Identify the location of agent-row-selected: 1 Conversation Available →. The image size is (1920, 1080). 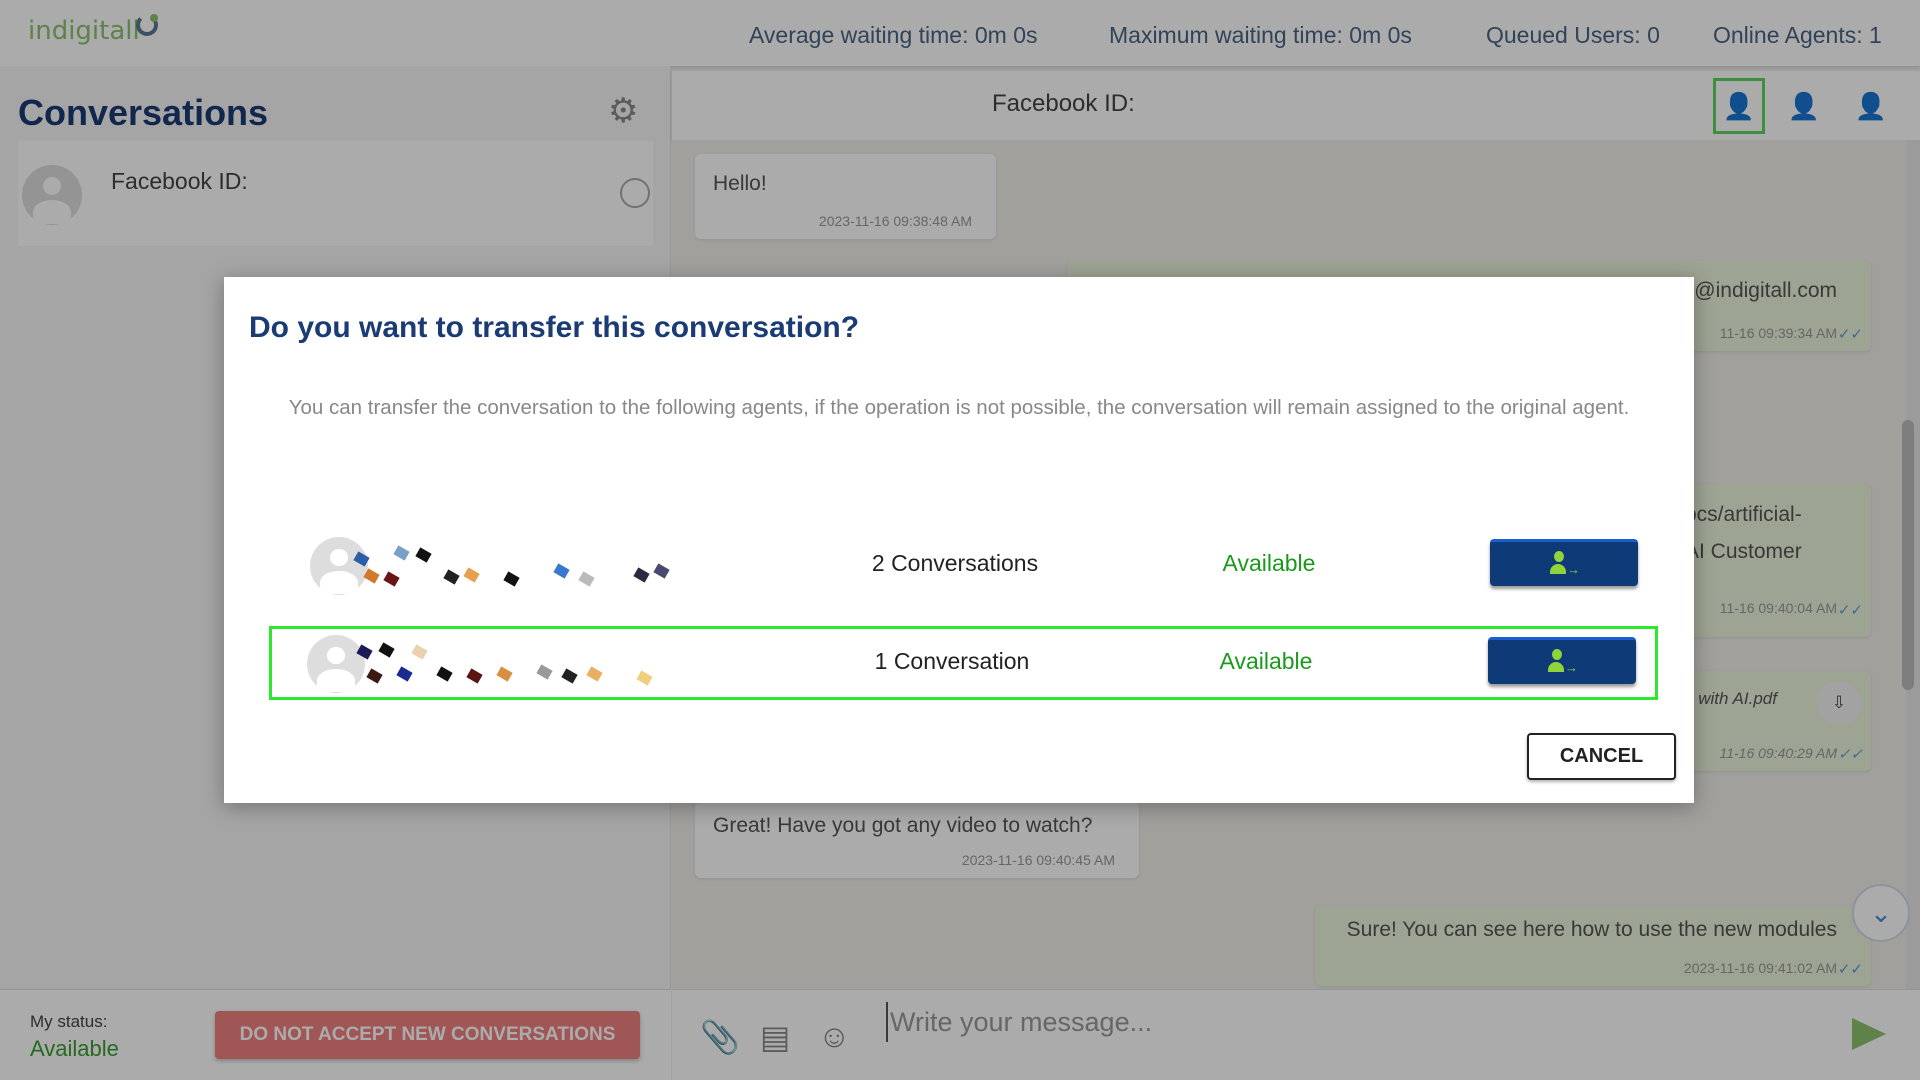
(963, 663).